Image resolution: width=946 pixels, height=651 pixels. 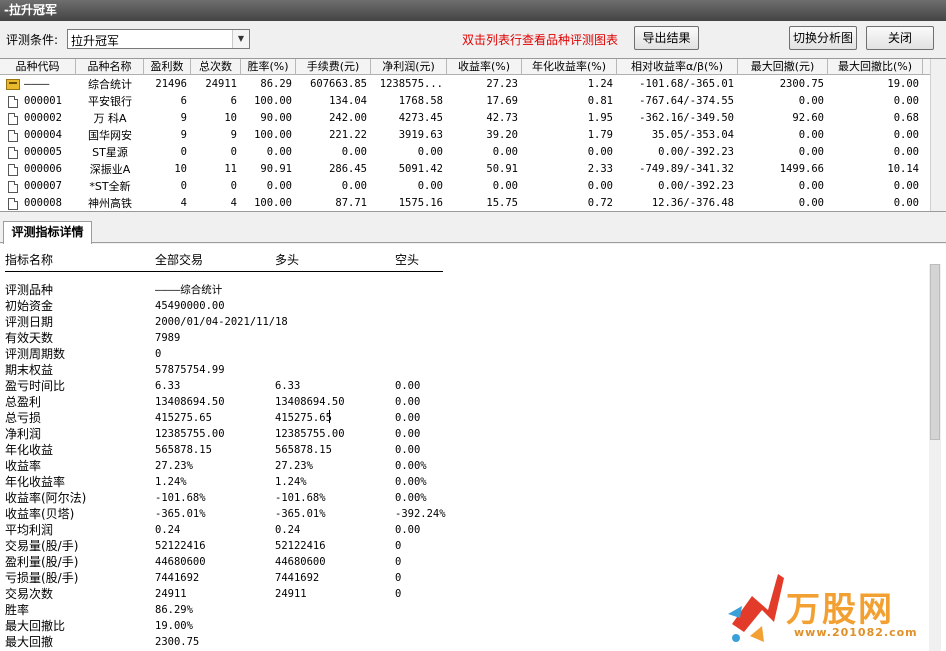 What do you see at coordinates (350, 386) in the screenshot?
I see `metric-row: 盈亏时间比 6.33 6.33 0.00` at bounding box center [350, 386].